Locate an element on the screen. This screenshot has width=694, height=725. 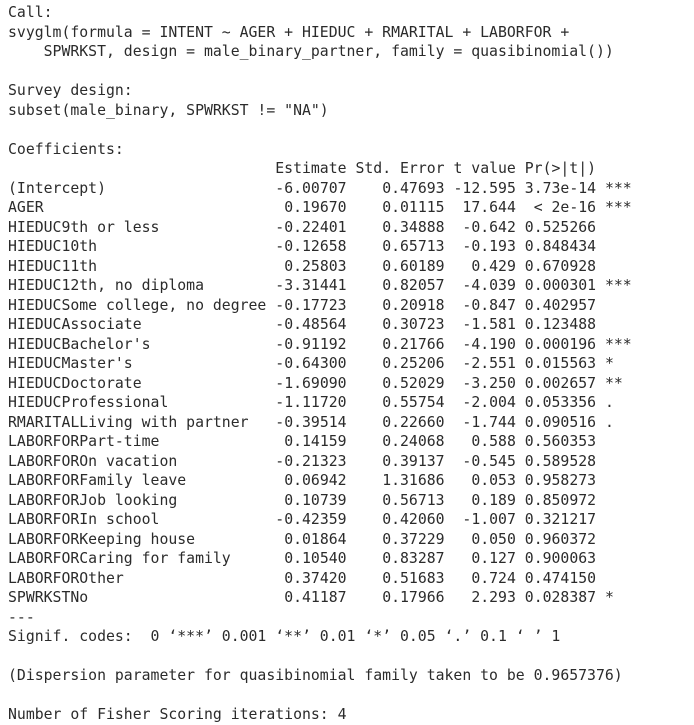
coefficient-p-value: 0.028387 is located at coordinates (560, 597).